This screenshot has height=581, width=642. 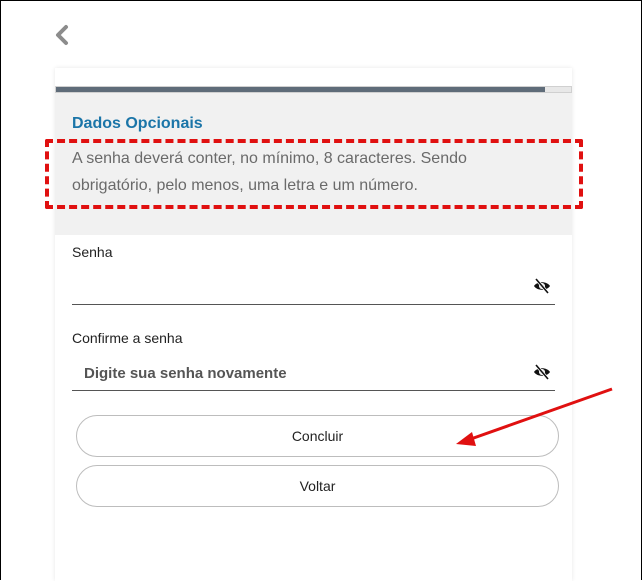 What do you see at coordinates (317, 486) in the screenshot?
I see `back-form-button: Voltar` at bounding box center [317, 486].